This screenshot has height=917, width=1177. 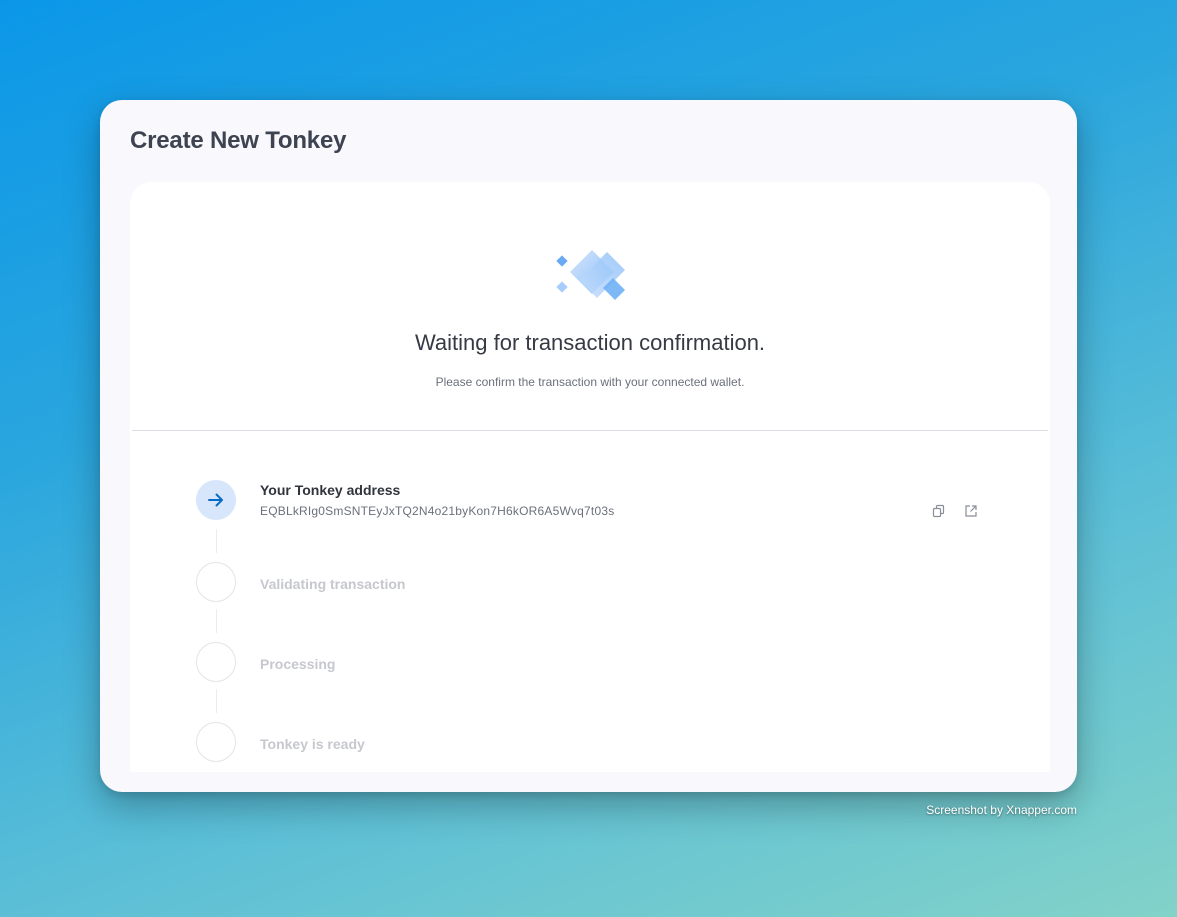 I want to click on copy-icon, so click(x=939, y=511).